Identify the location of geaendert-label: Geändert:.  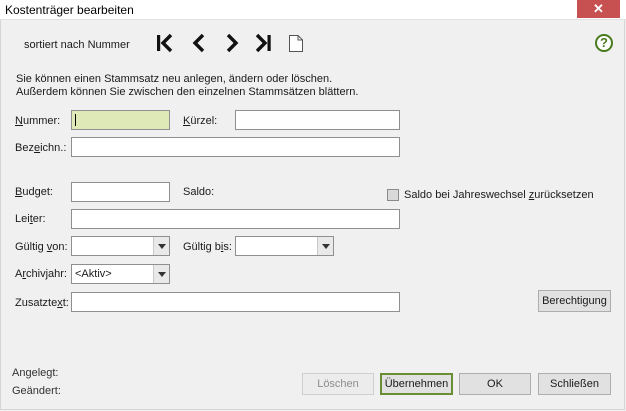
(36, 391).